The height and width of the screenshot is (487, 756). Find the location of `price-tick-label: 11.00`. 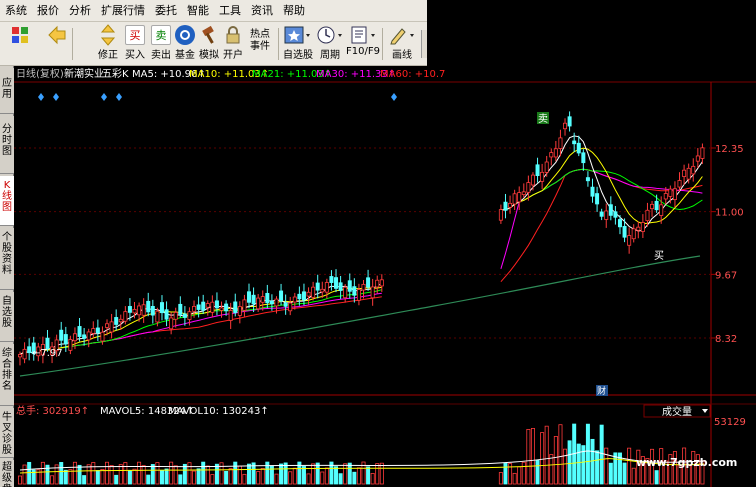

price-tick-label: 11.00 is located at coordinates (729, 213).